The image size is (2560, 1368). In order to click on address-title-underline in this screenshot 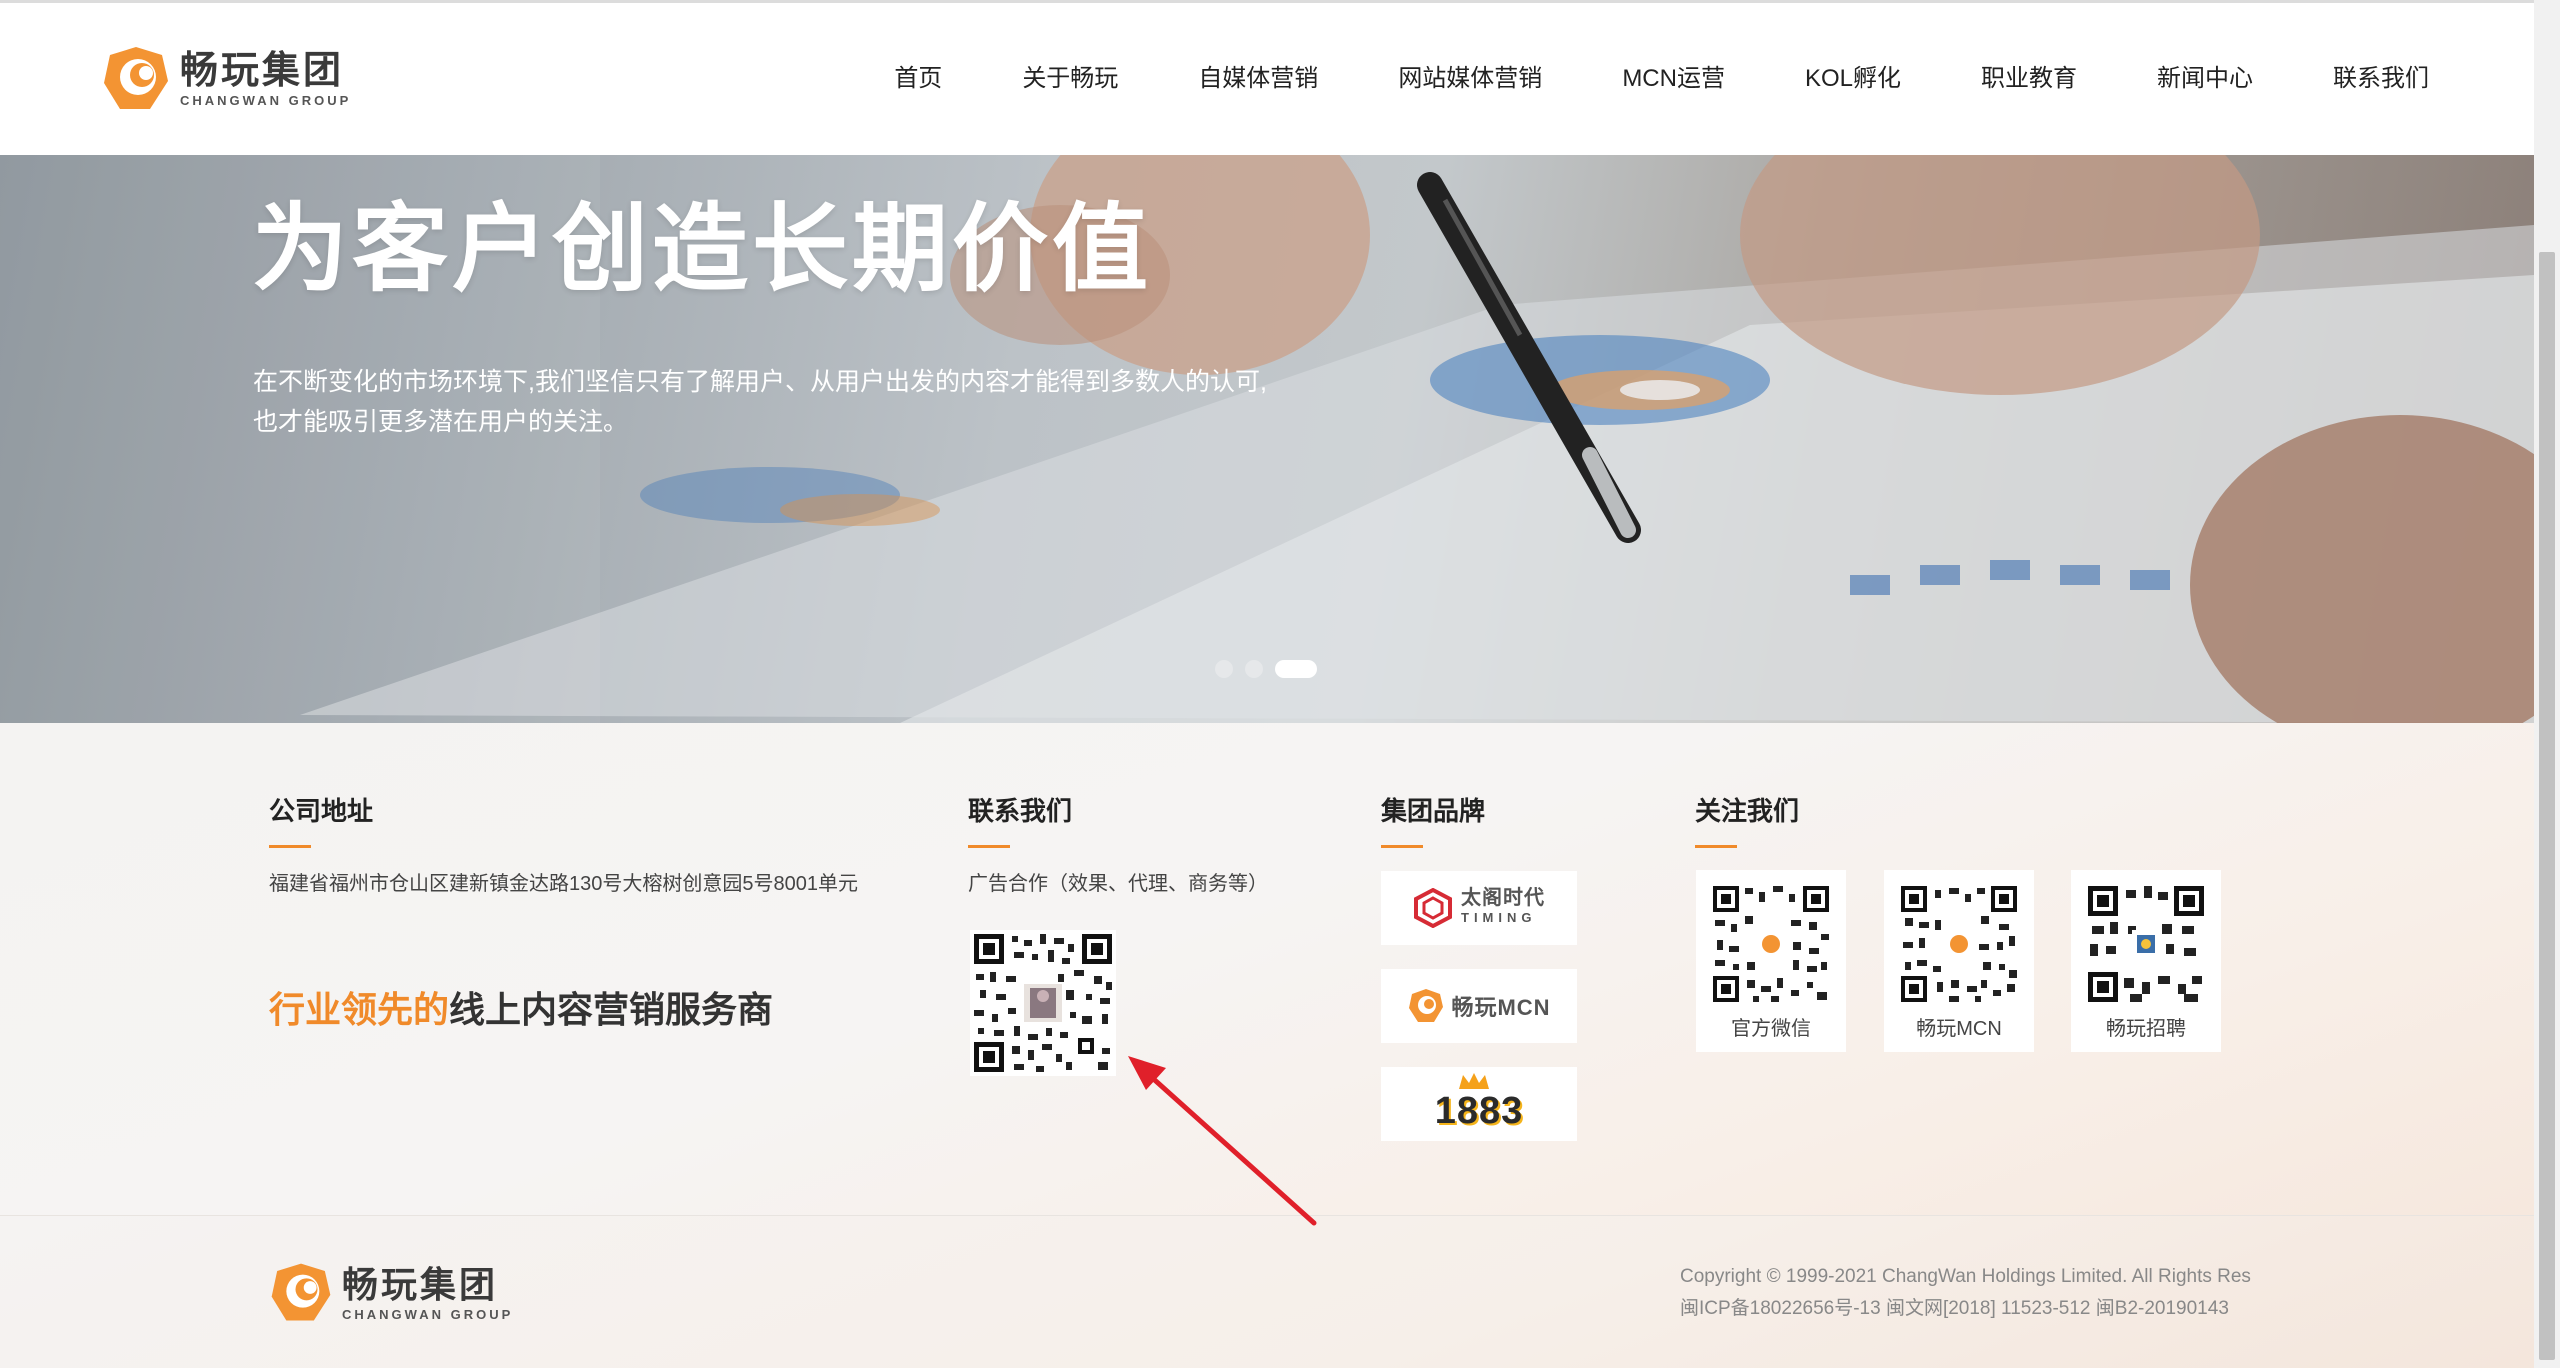, I will do `click(290, 846)`.